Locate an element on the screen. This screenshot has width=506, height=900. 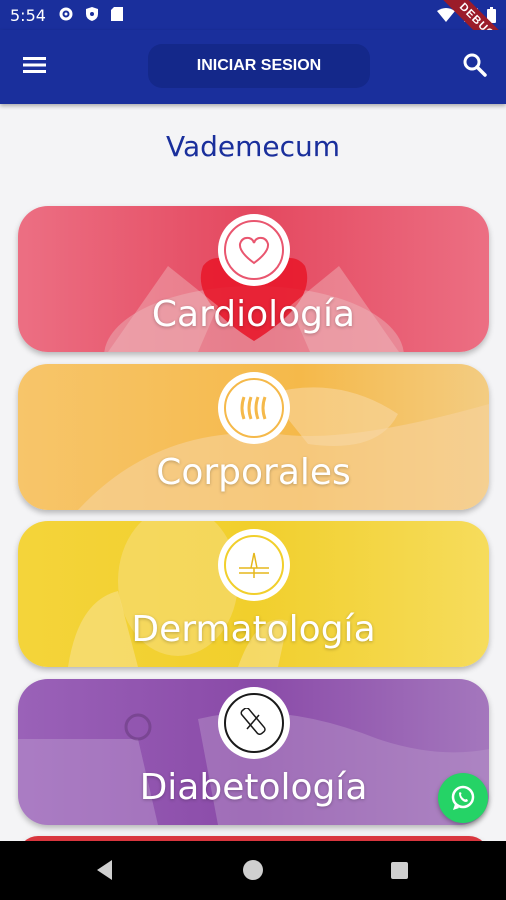
sd-card-icon is located at coordinates (117, 14).